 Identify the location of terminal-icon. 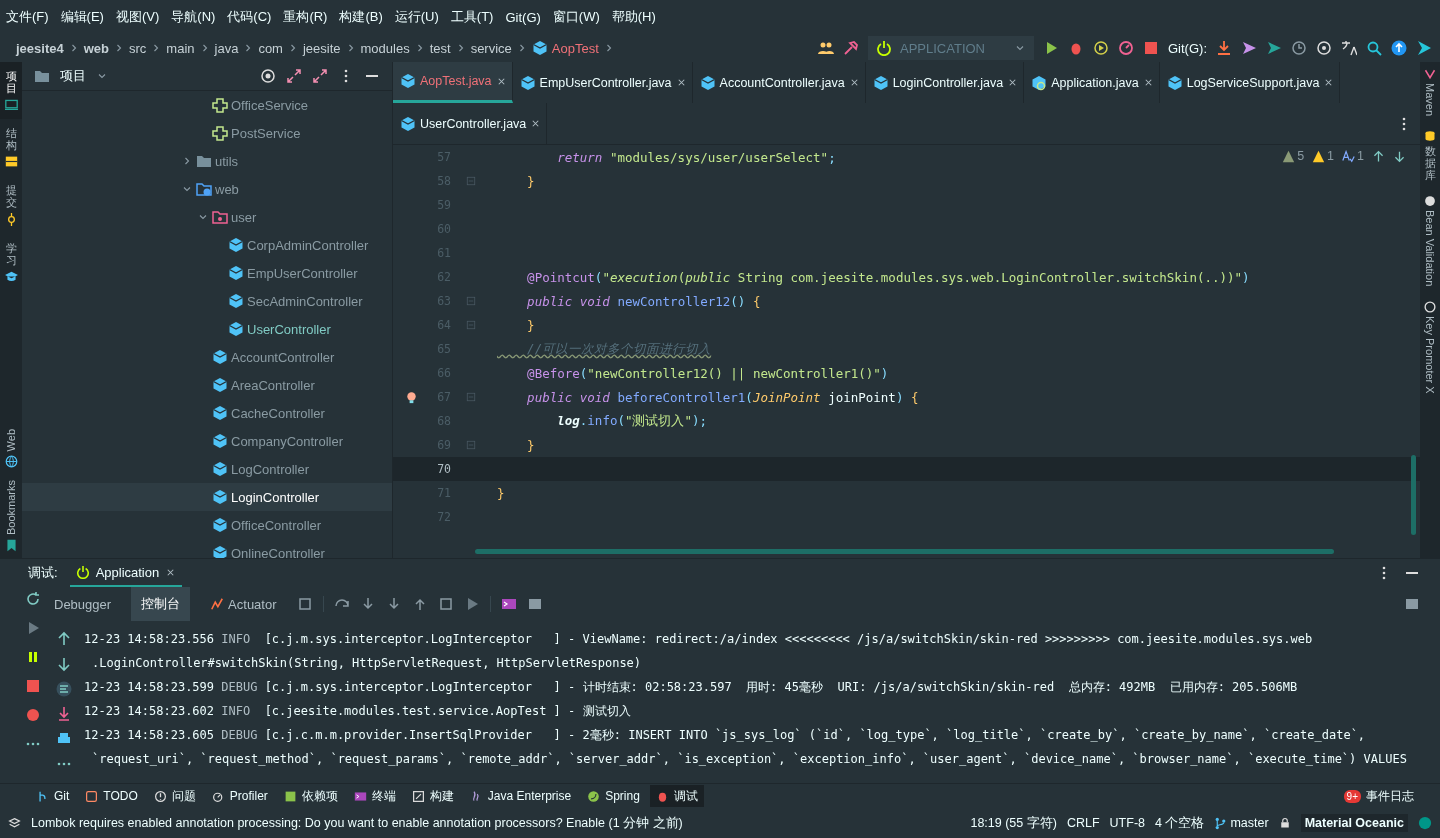
(508, 604).